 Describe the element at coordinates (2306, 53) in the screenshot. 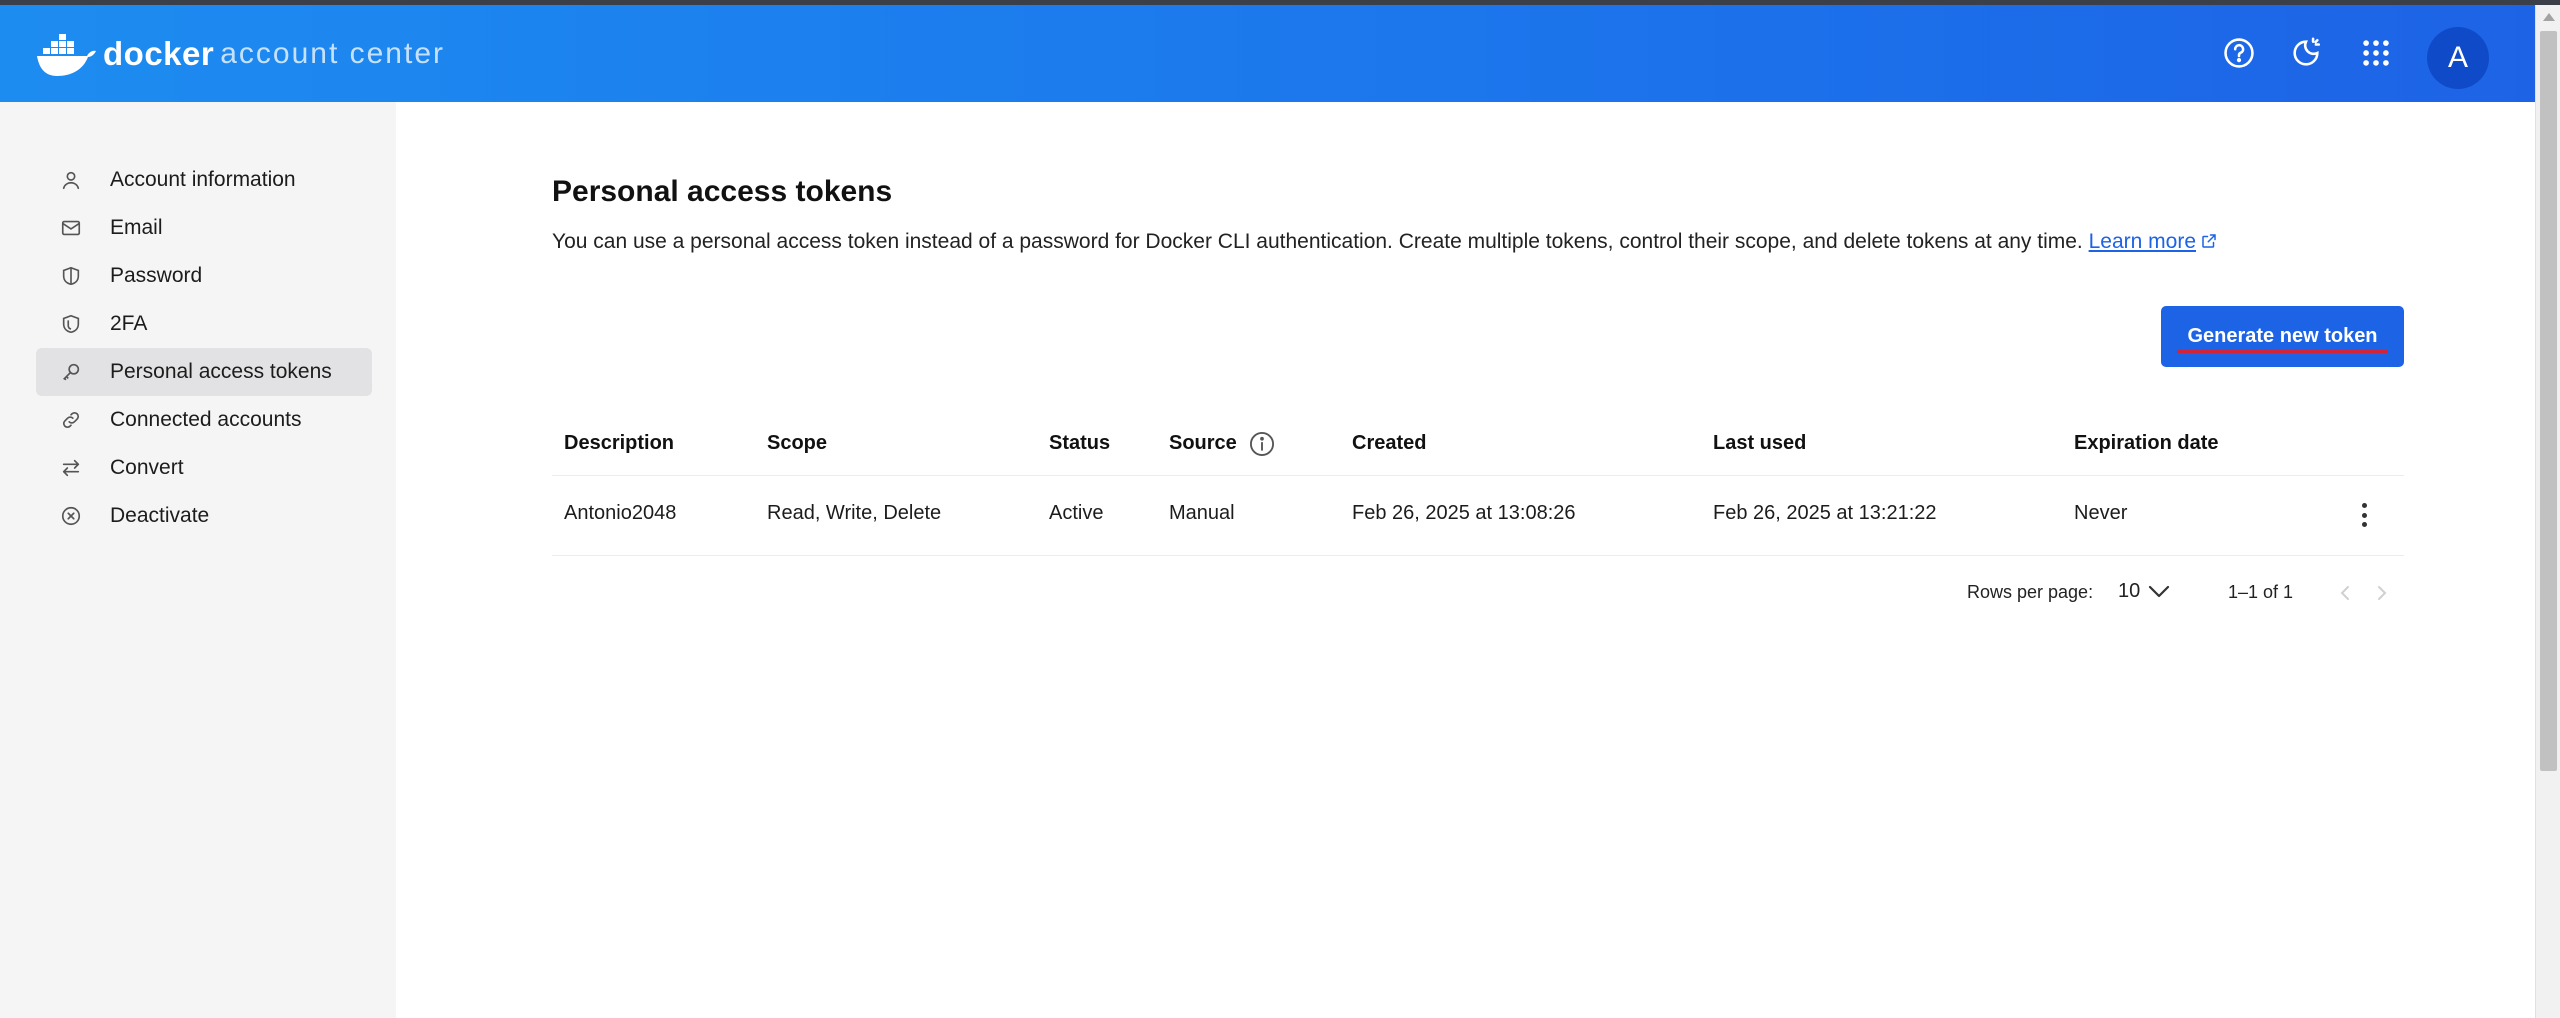

I see `theme-toggle-icon` at that location.